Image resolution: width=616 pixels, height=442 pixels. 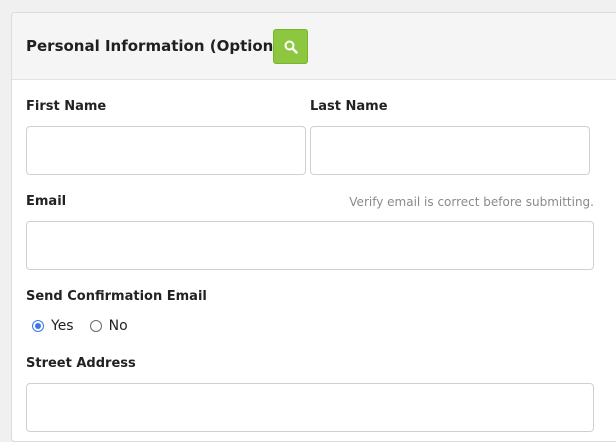 I want to click on first-name-input, so click(x=166, y=150).